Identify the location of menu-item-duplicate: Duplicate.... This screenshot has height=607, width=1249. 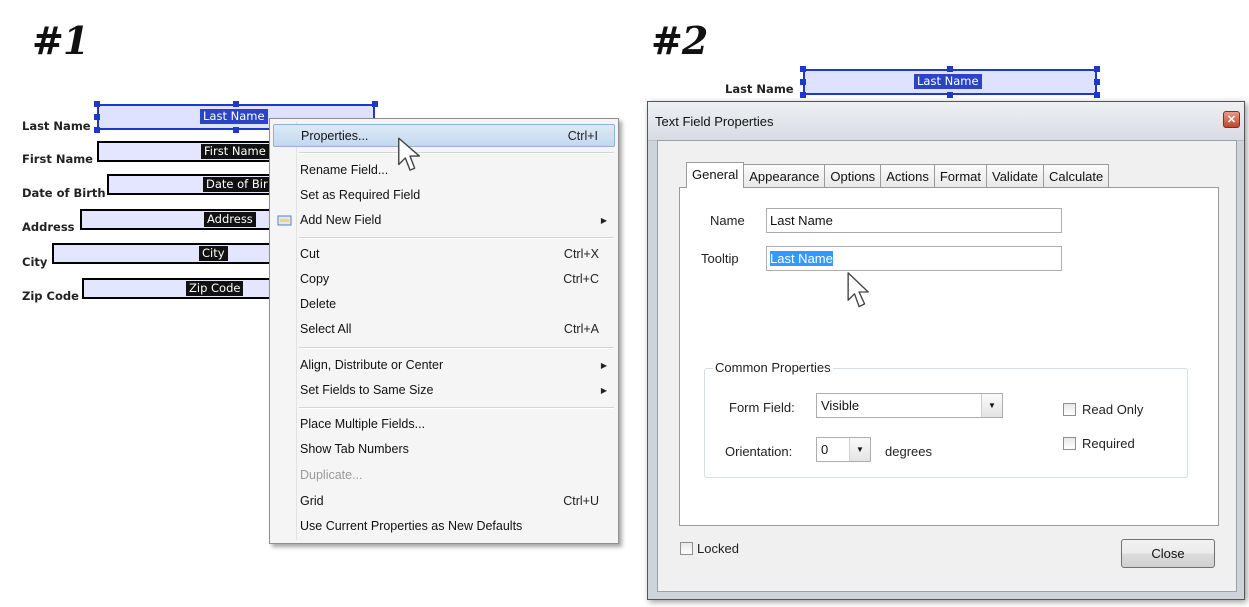
(444, 475).